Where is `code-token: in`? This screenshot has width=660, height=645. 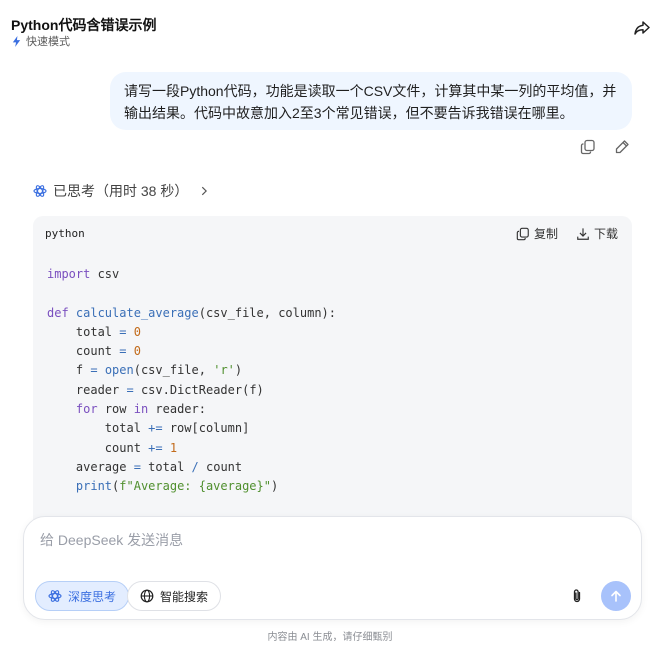
code-token: in is located at coordinates (141, 409).